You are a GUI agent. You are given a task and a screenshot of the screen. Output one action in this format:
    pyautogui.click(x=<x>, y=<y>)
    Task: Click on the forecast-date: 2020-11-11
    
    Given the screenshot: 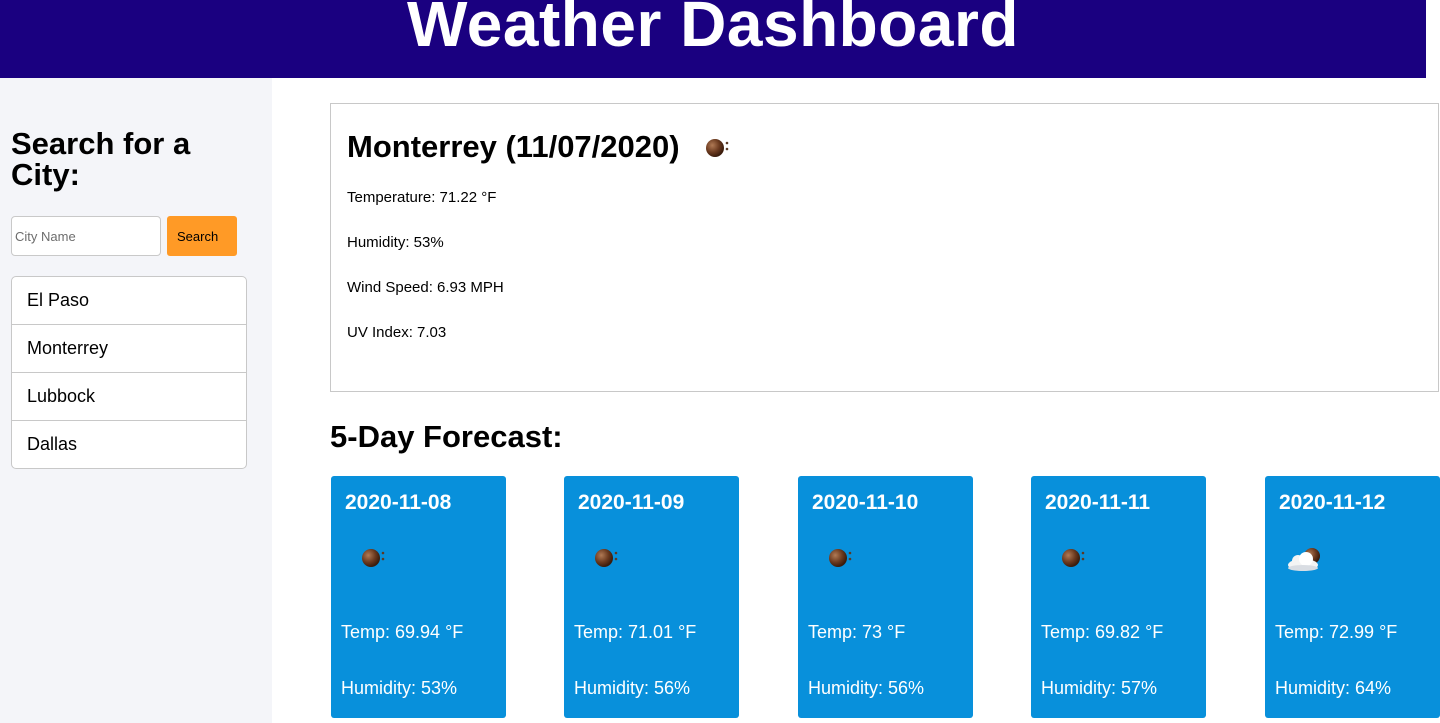 What is the action you would take?
    pyautogui.click(x=1098, y=502)
    